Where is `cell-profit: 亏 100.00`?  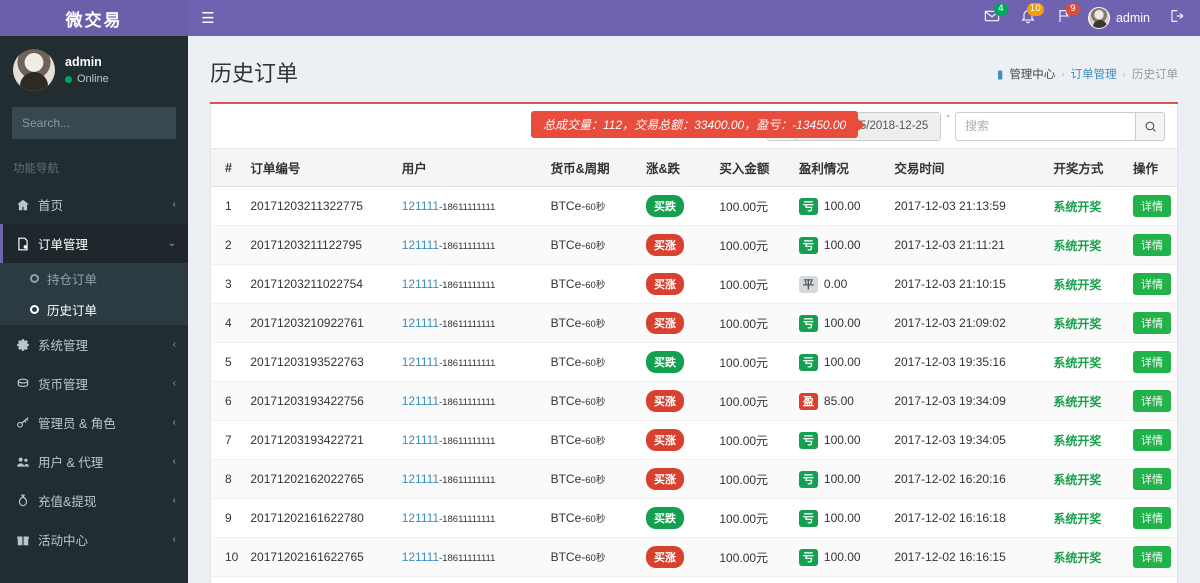 cell-profit: 亏 100.00 is located at coordinates (840, 557).